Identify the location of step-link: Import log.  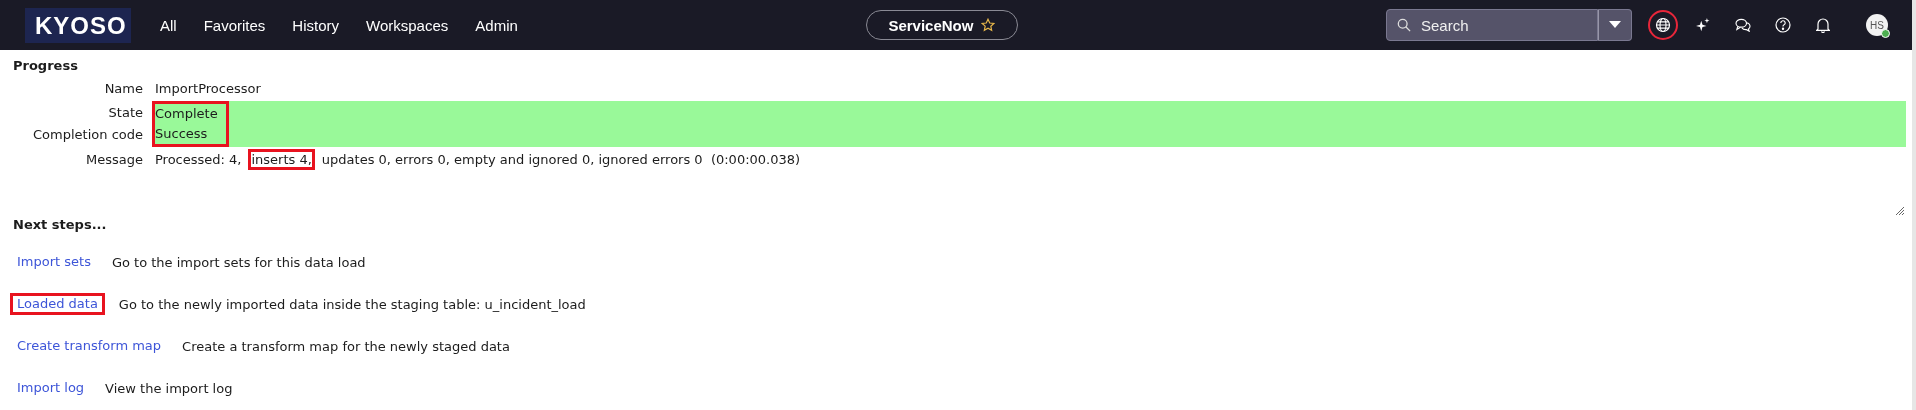
(51, 388).